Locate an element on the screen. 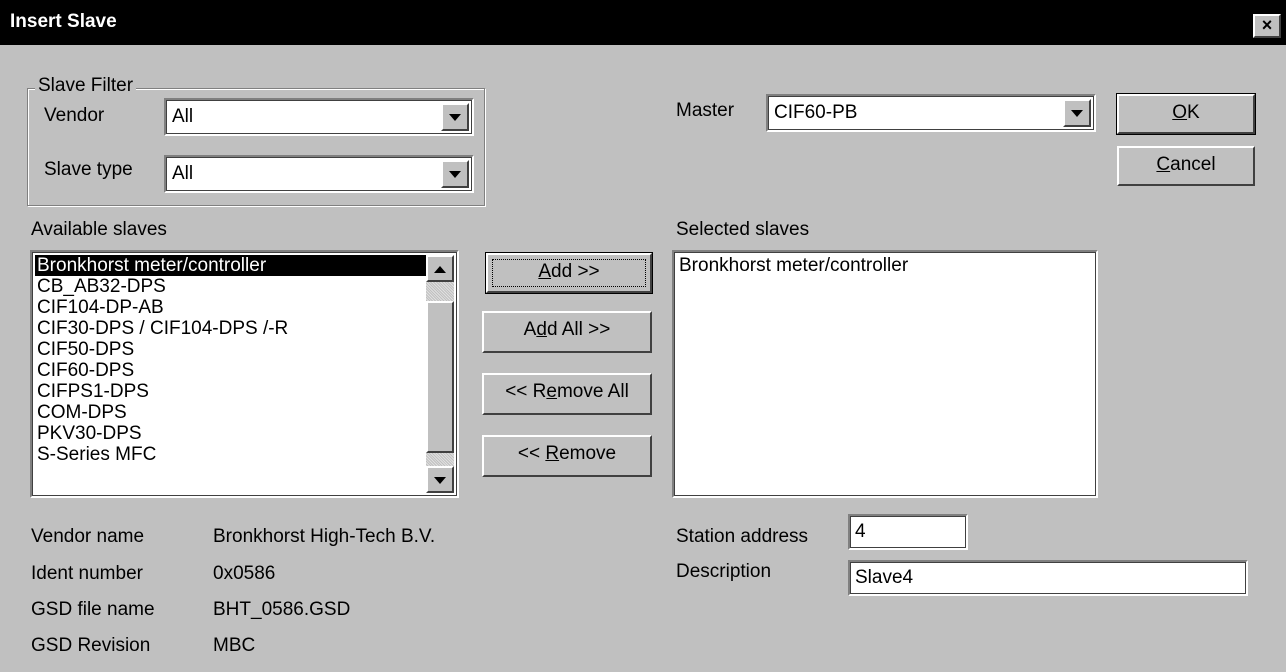 The image size is (1286, 672). scroll-thumb is located at coordinates (440, 377).